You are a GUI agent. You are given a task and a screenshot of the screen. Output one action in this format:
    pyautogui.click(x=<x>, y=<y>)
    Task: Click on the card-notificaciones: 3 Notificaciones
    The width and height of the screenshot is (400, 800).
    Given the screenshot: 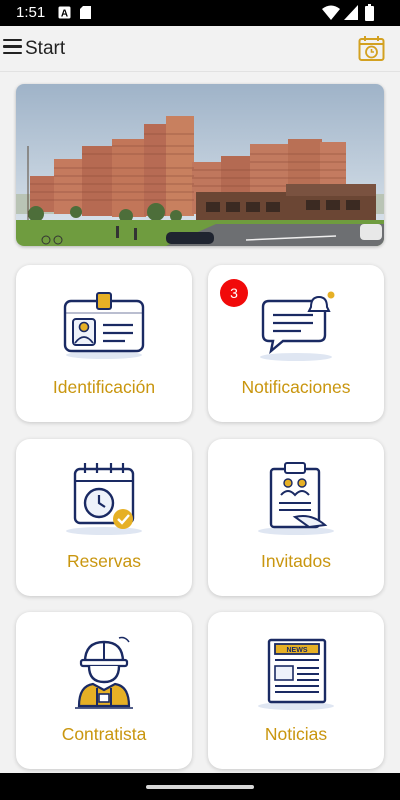 What is the action you would take?
    pyautogui.click(x=296, y=343)
    